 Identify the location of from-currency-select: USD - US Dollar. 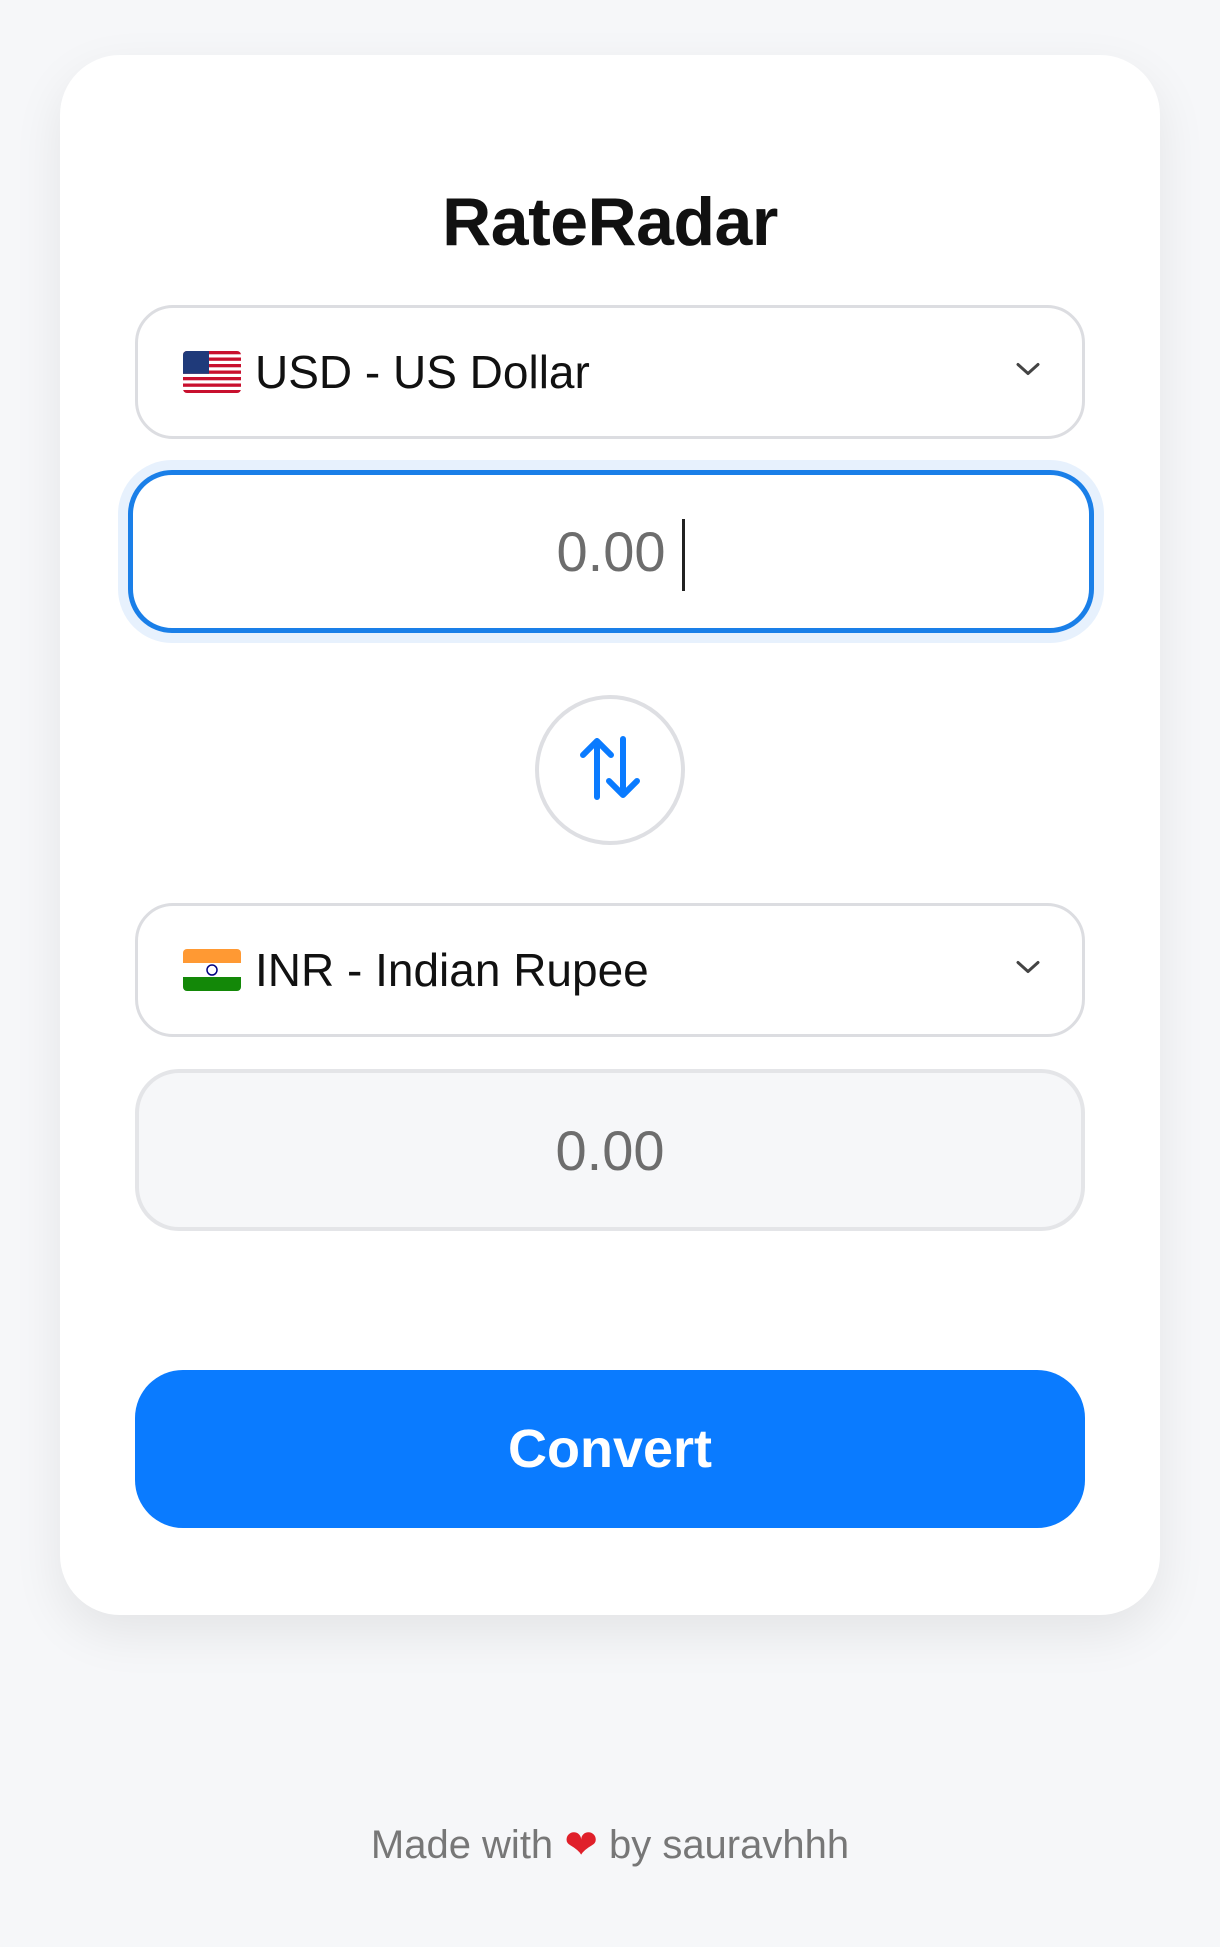
(610, 372).